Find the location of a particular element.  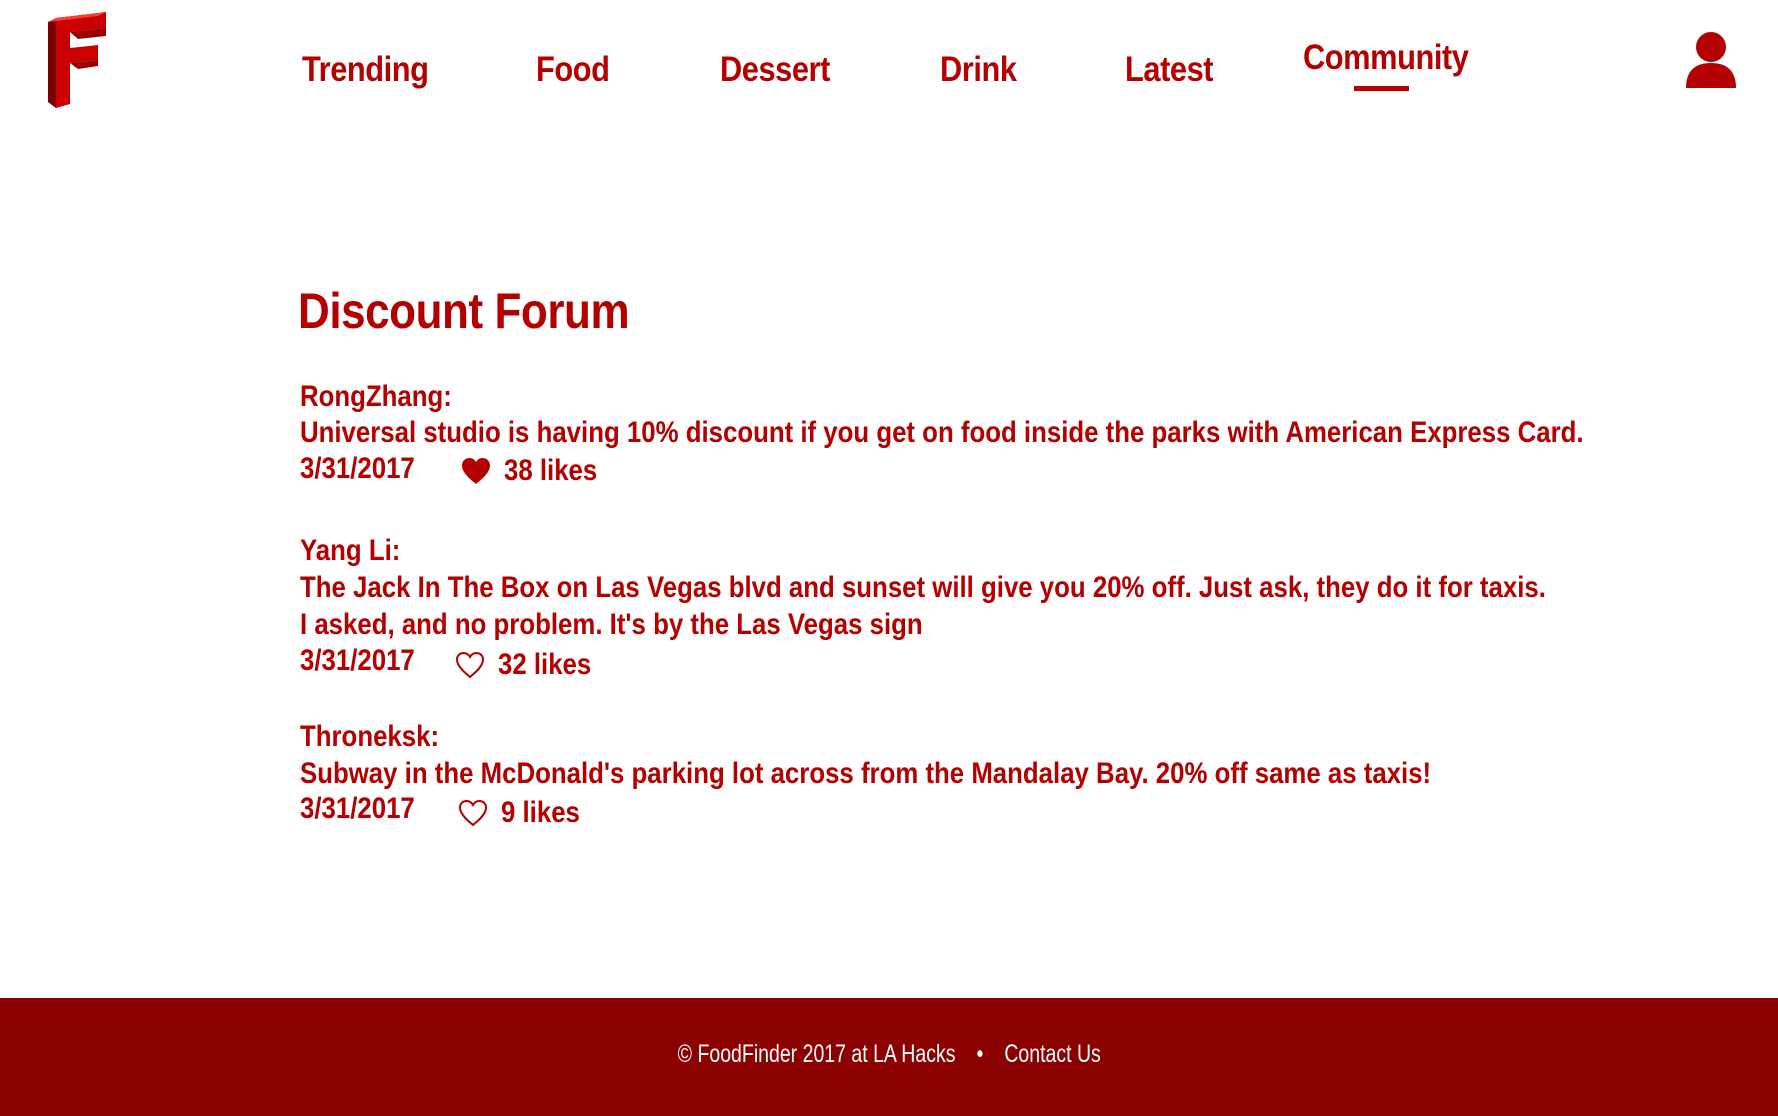

nav-trending: Trending is located at coordinates (365, 70).